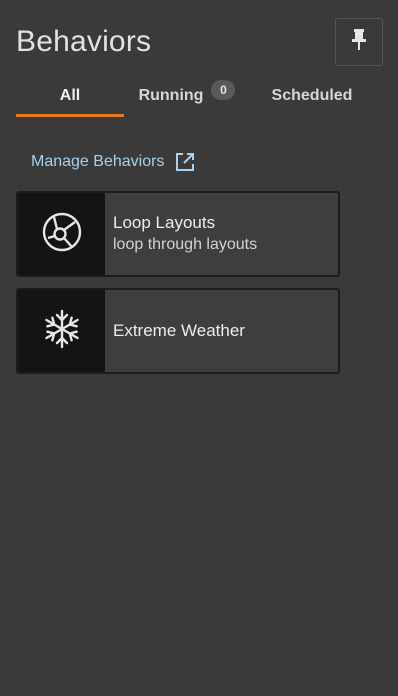 The height and width of the screenshot is (696, 398). I want to click on behavior-title: Loop Layouts, so click(164, 222).